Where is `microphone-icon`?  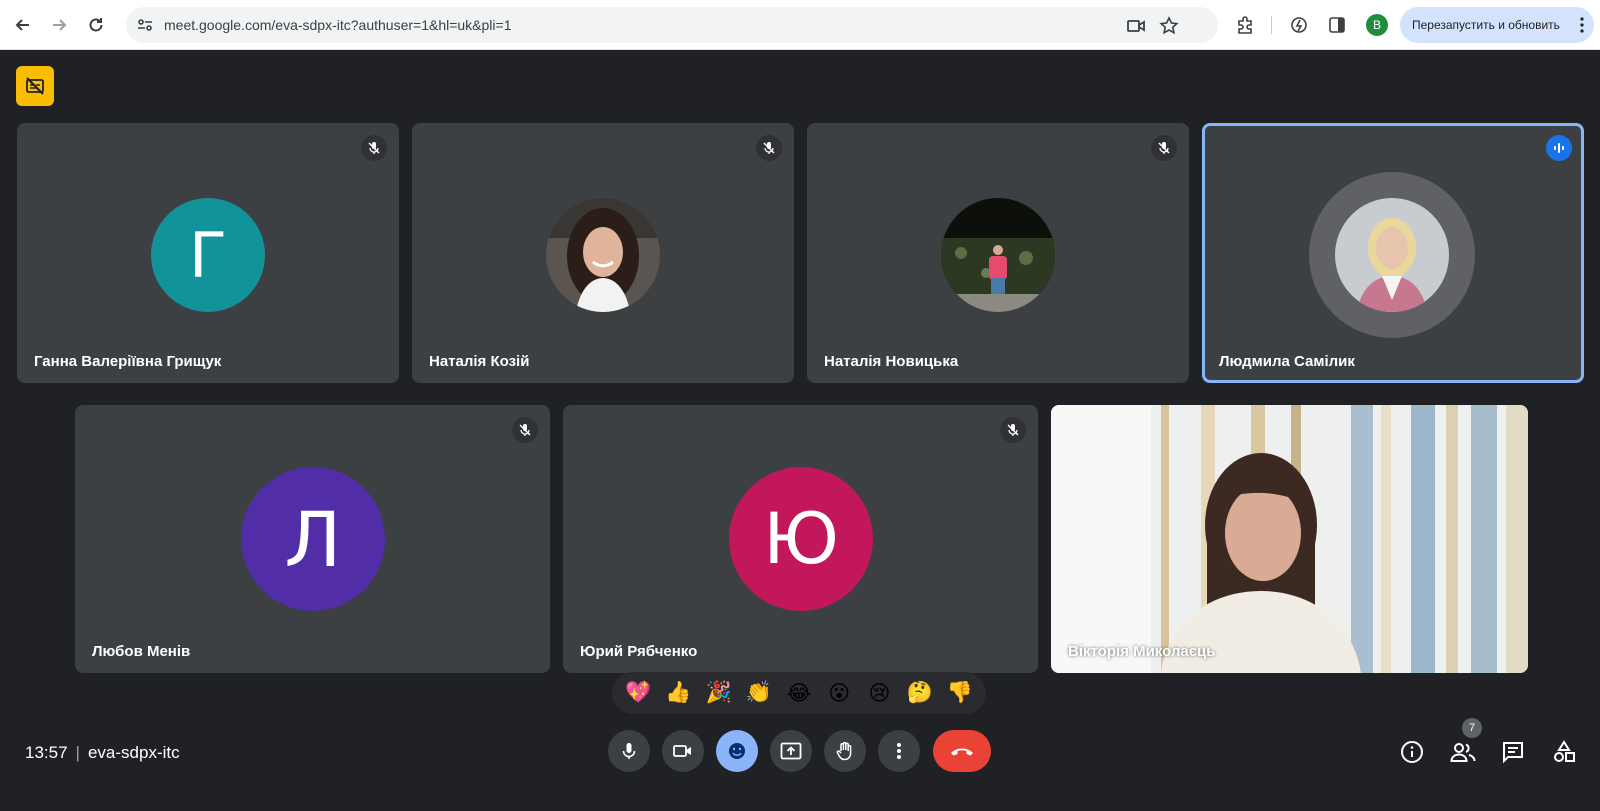 microphone-icon is located at coordinates (629, 751).